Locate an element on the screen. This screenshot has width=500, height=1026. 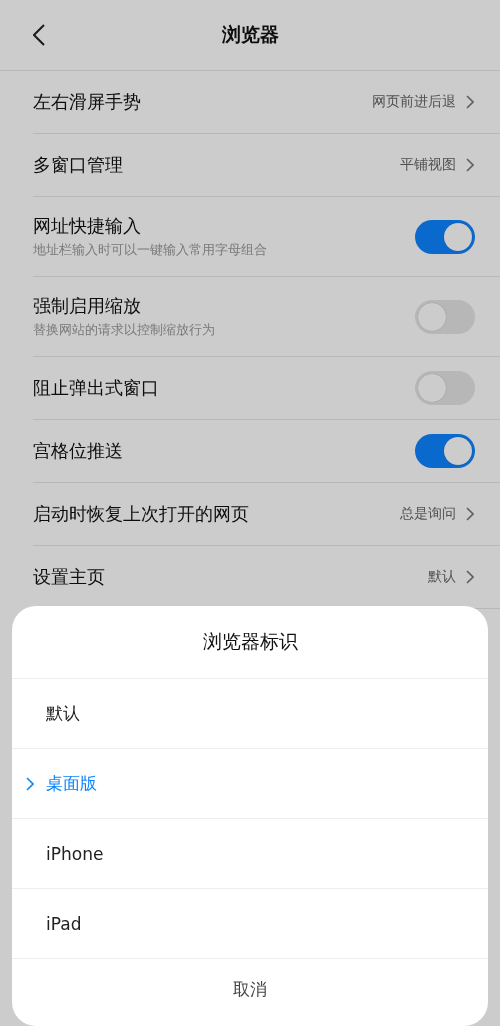
page-title: 浏览器 is located at coordinates (250, 34).